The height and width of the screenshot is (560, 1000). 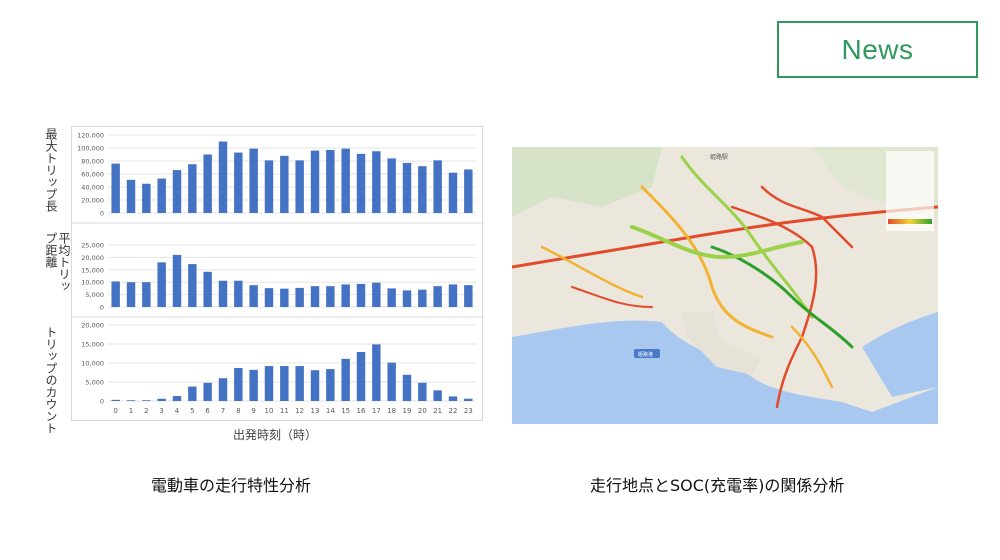 What do you see at coordinates (376, 411) in the screenshot?
I see `x-tick-label: 17` at bounding box center [376, 411].